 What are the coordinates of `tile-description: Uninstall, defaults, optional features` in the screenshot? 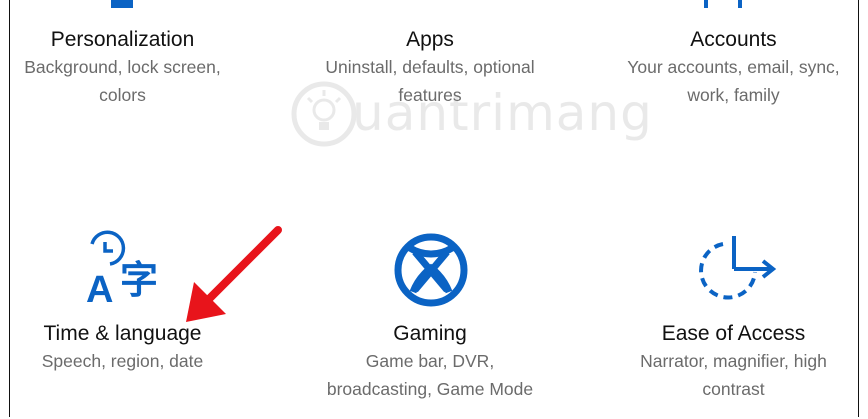 It's located at (430, 81).